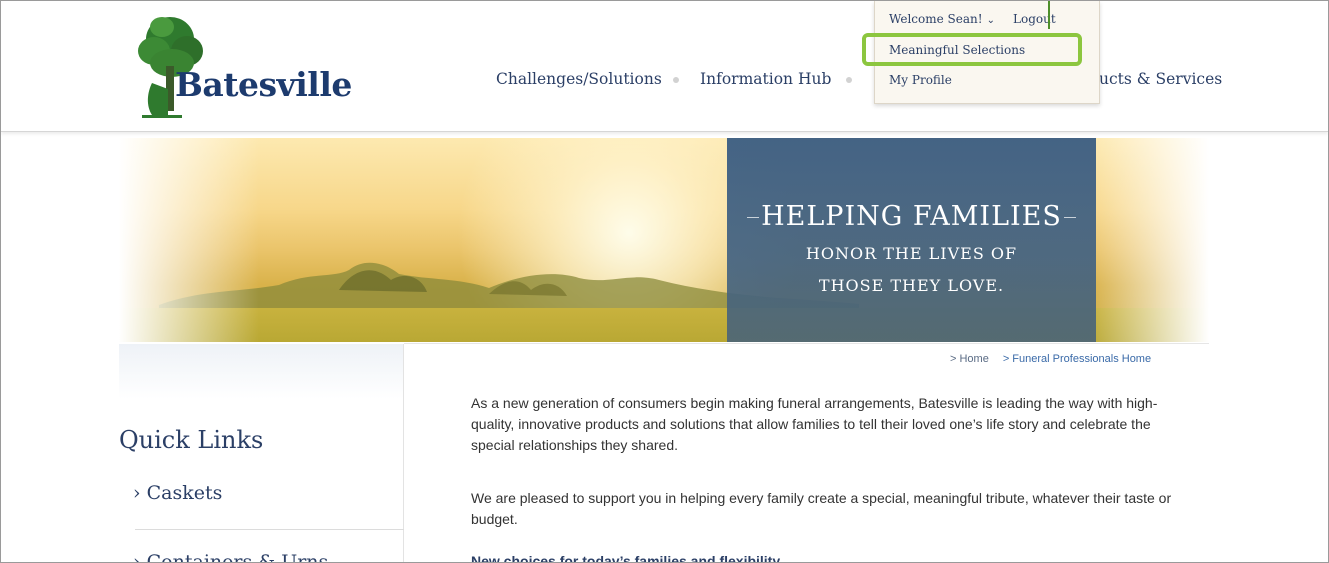 The height and width of the screenshot is (563, 1329). Describe the element at coordinates (911, 253) in the screenshot. I see `hero-subline-1: HONOR THE LIVES OF` at that location.